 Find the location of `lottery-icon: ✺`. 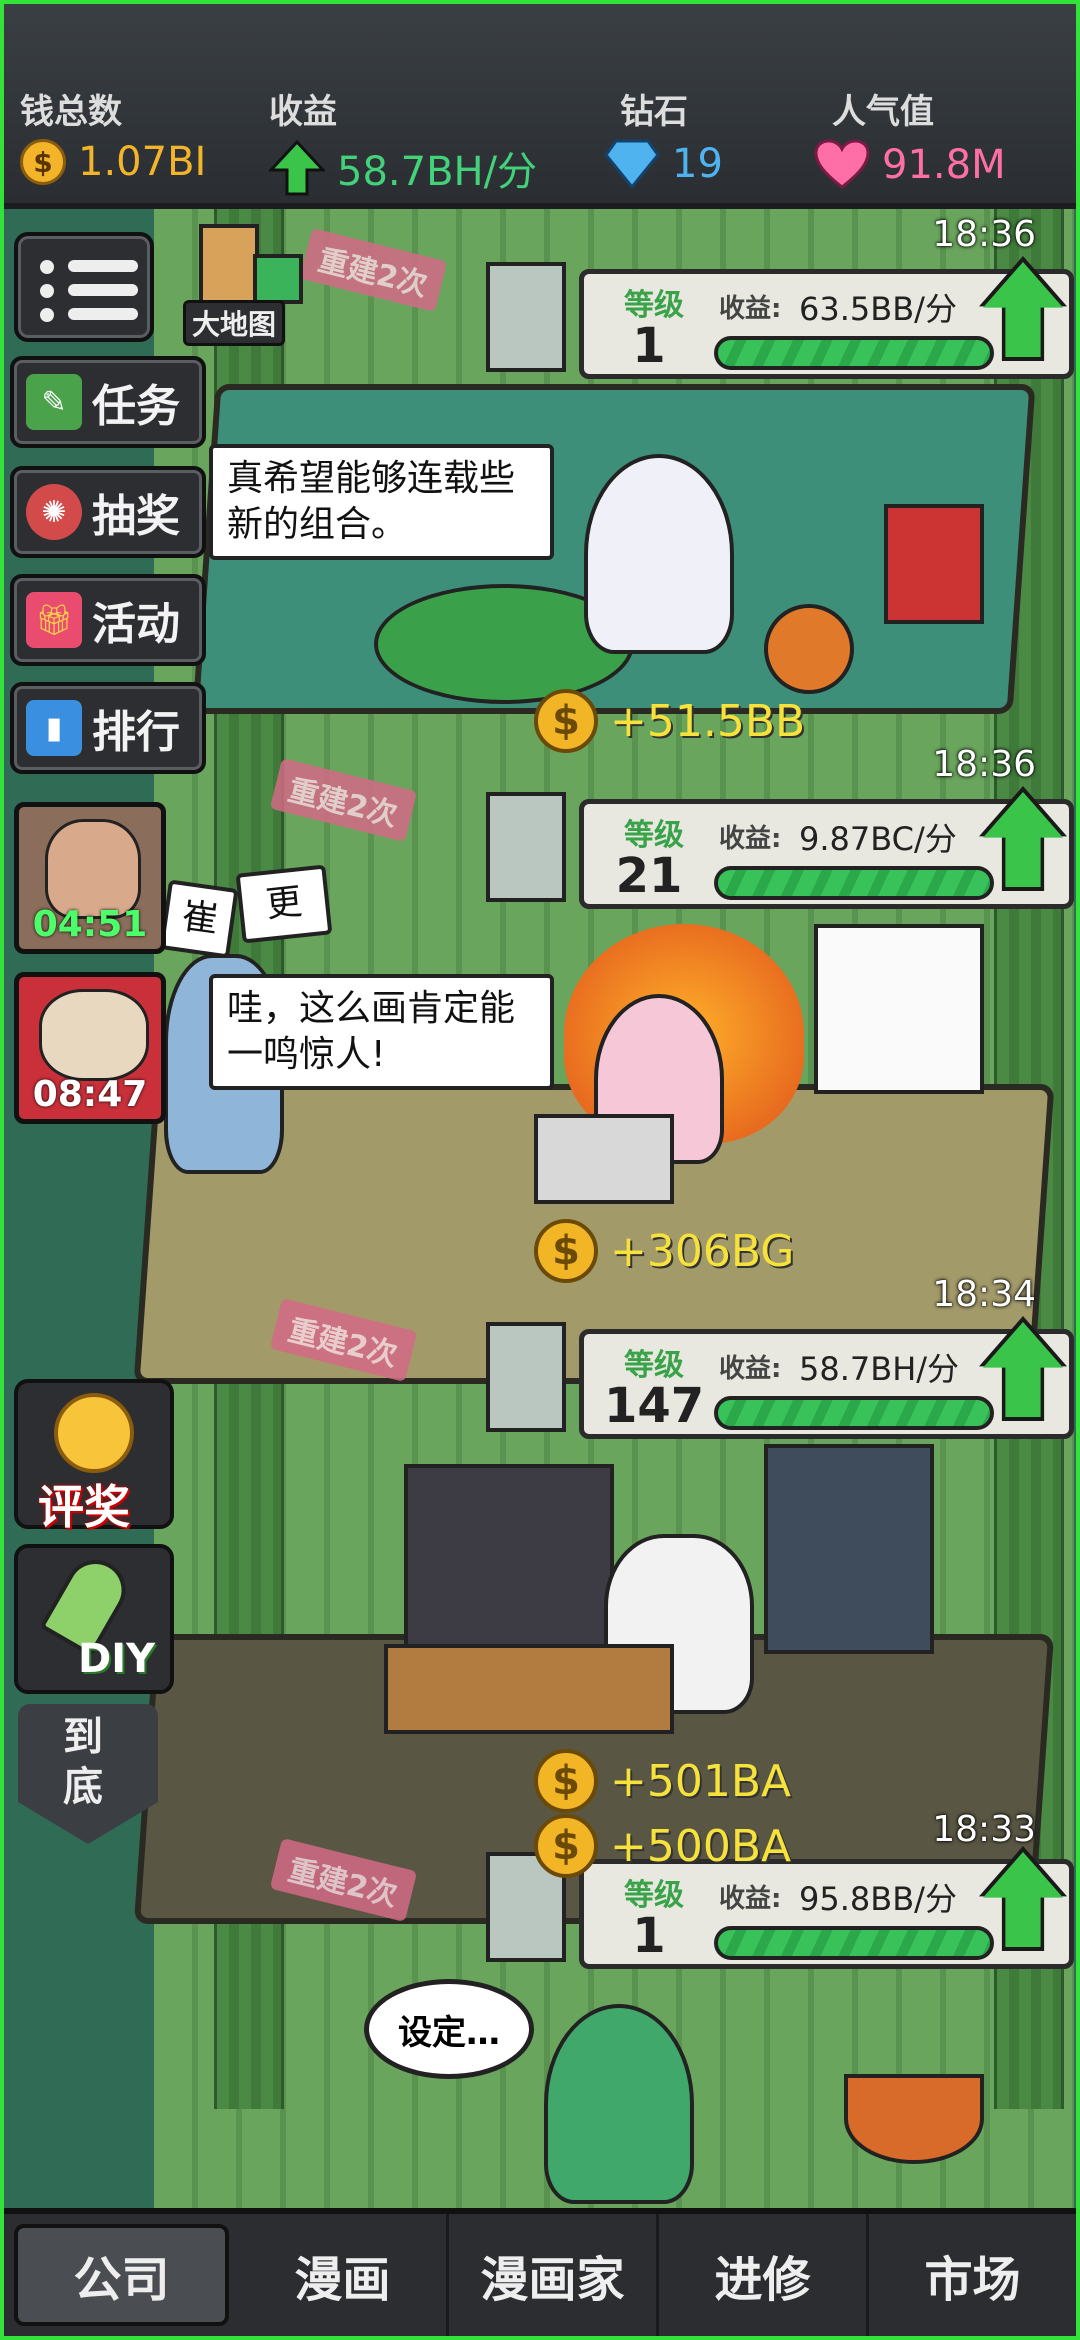

lottery-icon: ✺ is located at coordinates (54, 512).